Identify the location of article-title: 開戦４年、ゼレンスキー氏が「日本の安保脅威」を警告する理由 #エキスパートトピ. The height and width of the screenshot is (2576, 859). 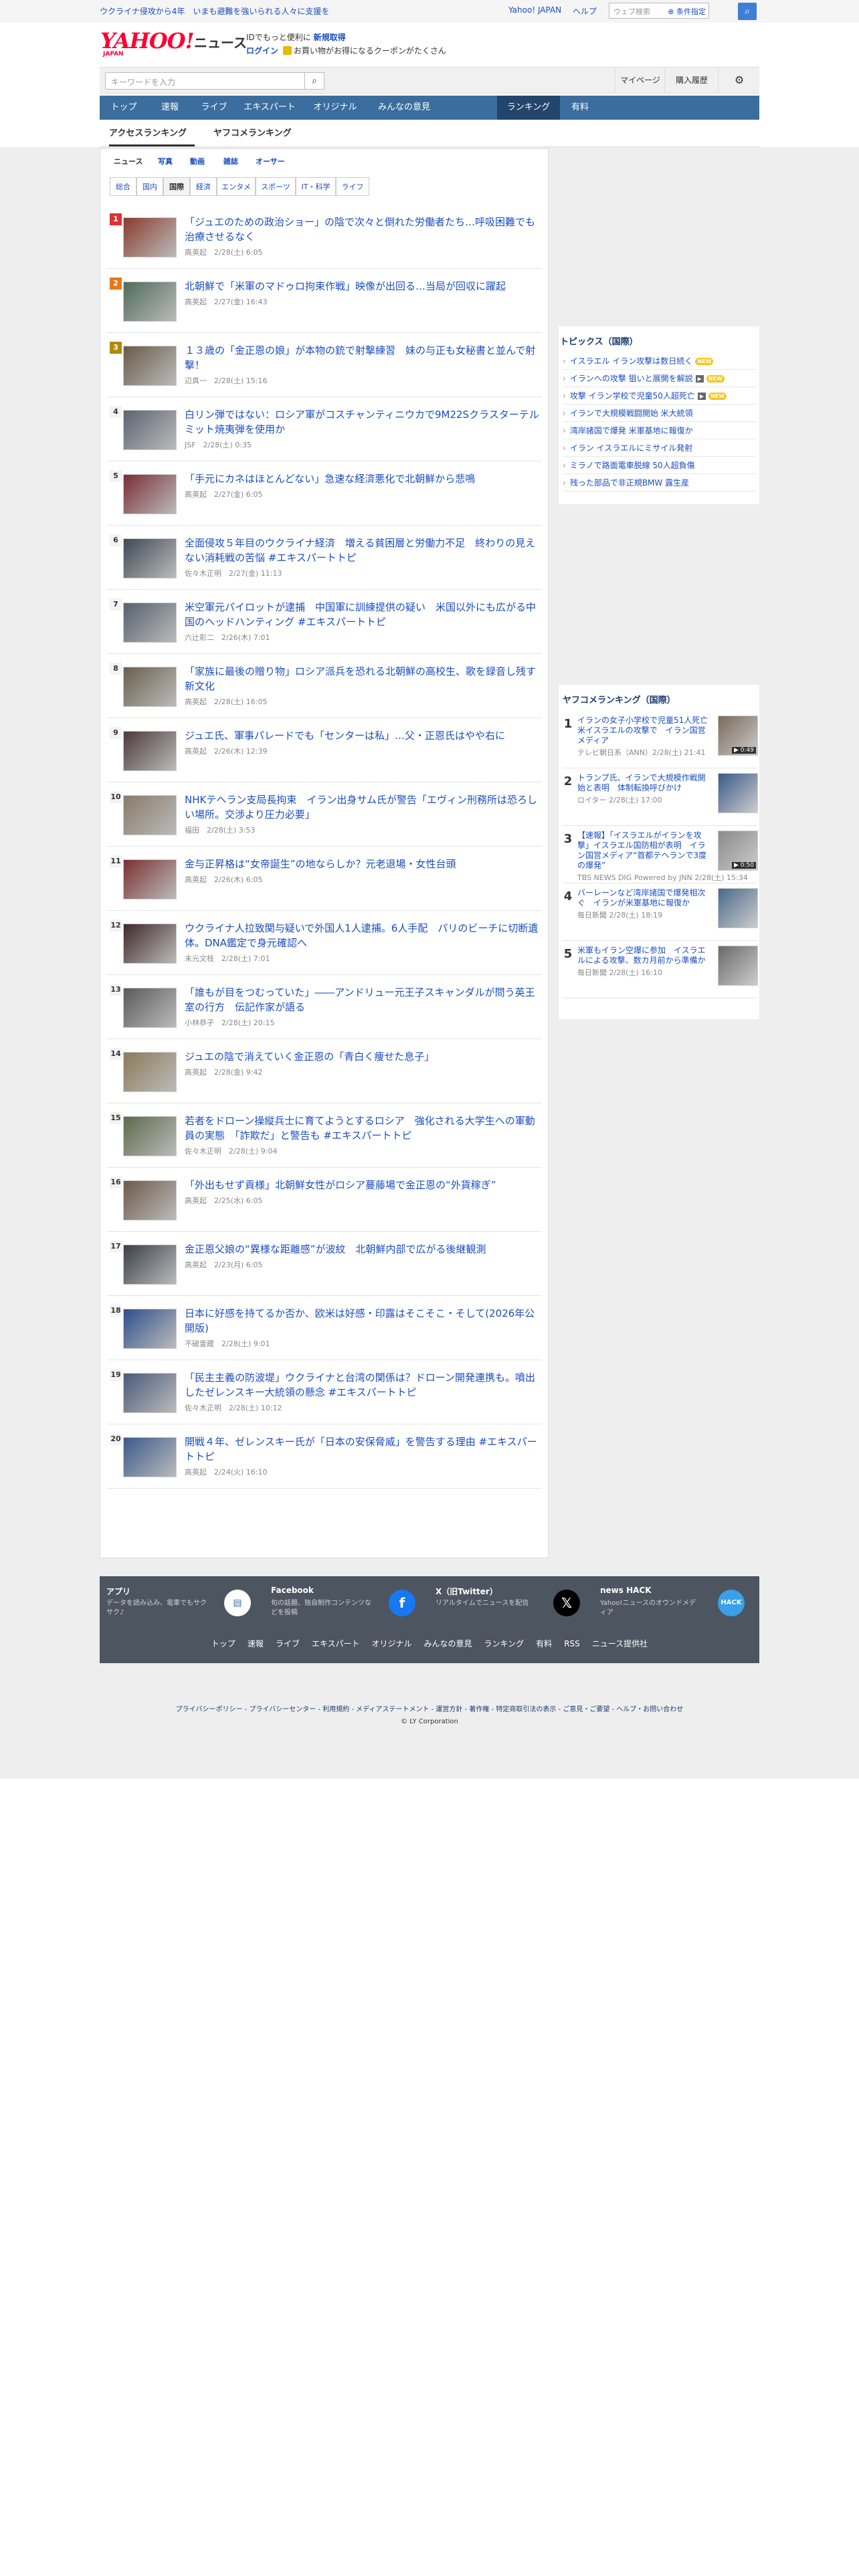
(362, 1449).